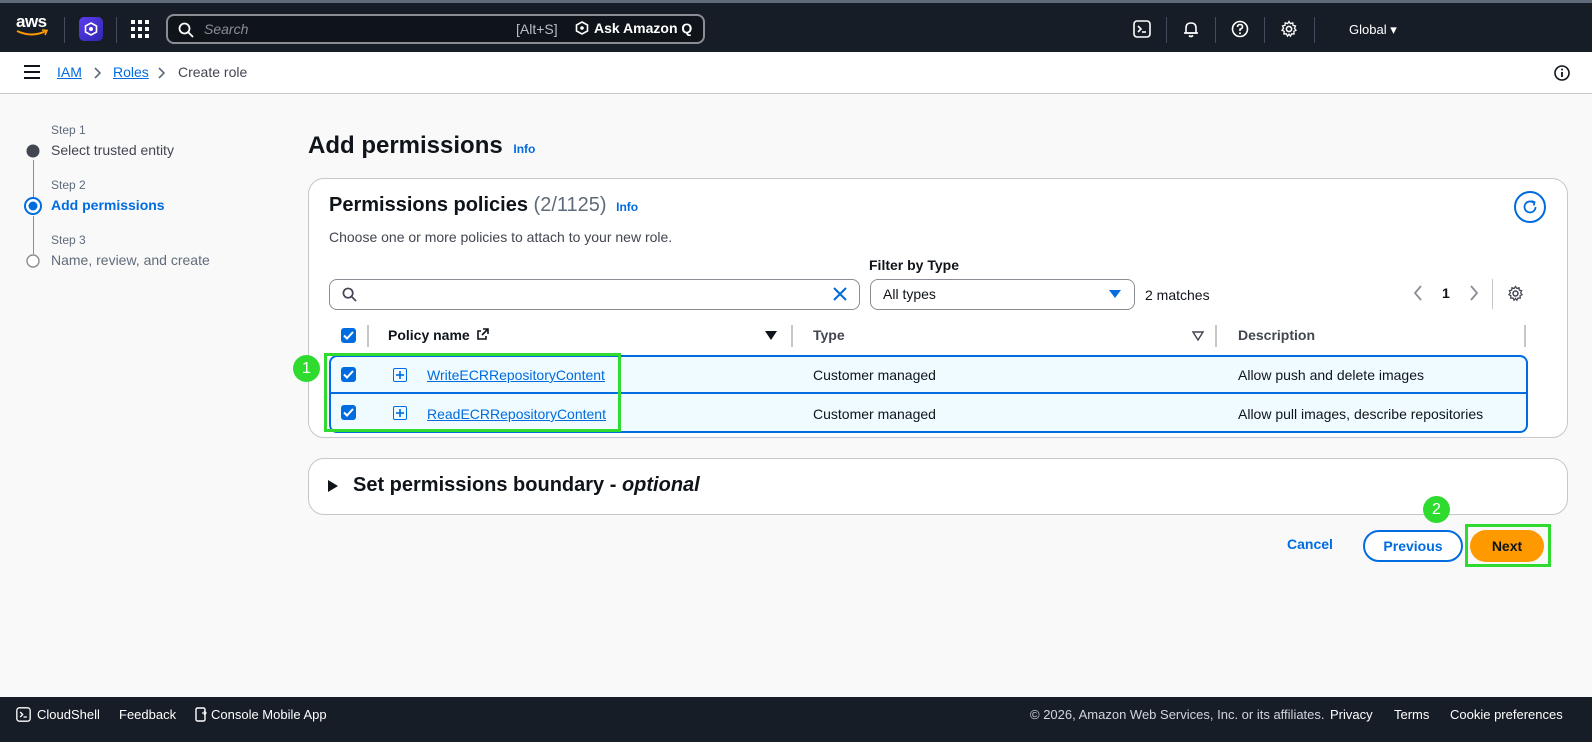 The width and height of the screenshot is (1592, 742). What do you see at coordinates (1177, 295) in the screenshot?
I see `match-count: 2 matches` at bounding box center [1177, 295].